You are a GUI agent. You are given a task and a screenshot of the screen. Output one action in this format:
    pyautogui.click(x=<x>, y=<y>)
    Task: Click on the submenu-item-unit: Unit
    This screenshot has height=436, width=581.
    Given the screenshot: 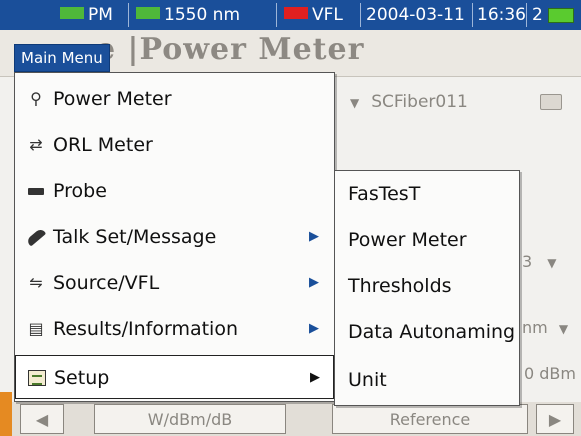 What is the action you would take?
    pyautogui.click(x=427, y=380)
    